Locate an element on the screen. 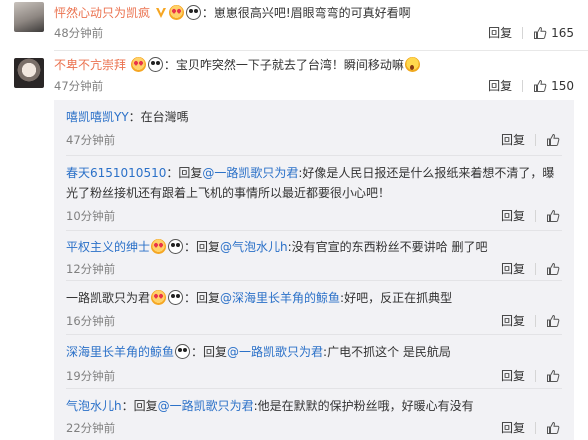  comment-text: ：宝贝咋突然一下子就去了台湾！瞬间移动嘛 is located at coordinates (283, 65).